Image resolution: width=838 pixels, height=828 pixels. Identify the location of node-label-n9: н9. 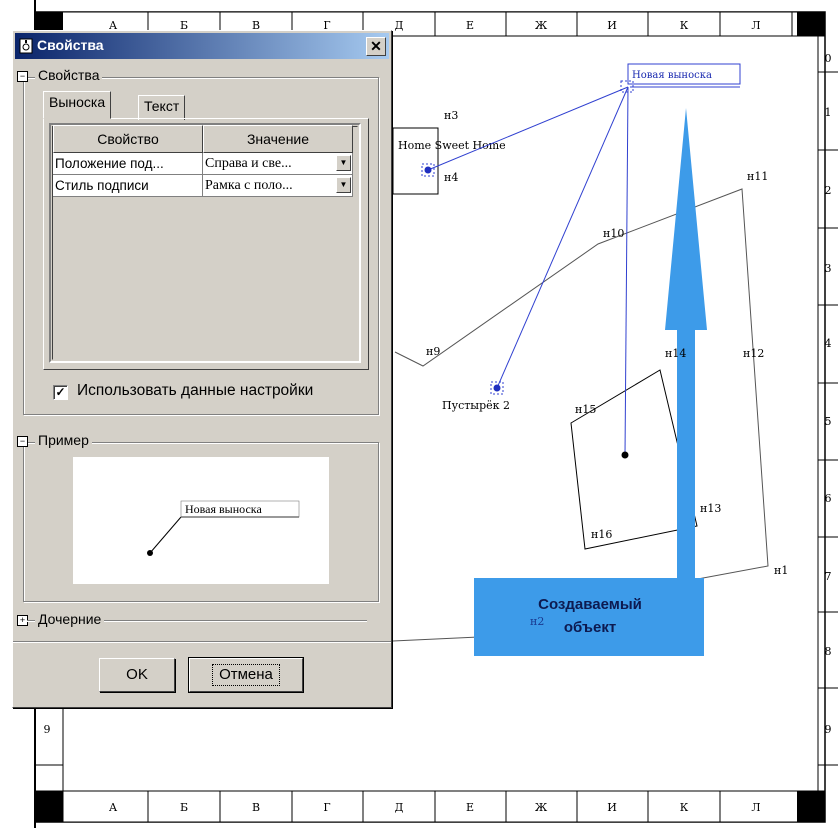
(433, 351).